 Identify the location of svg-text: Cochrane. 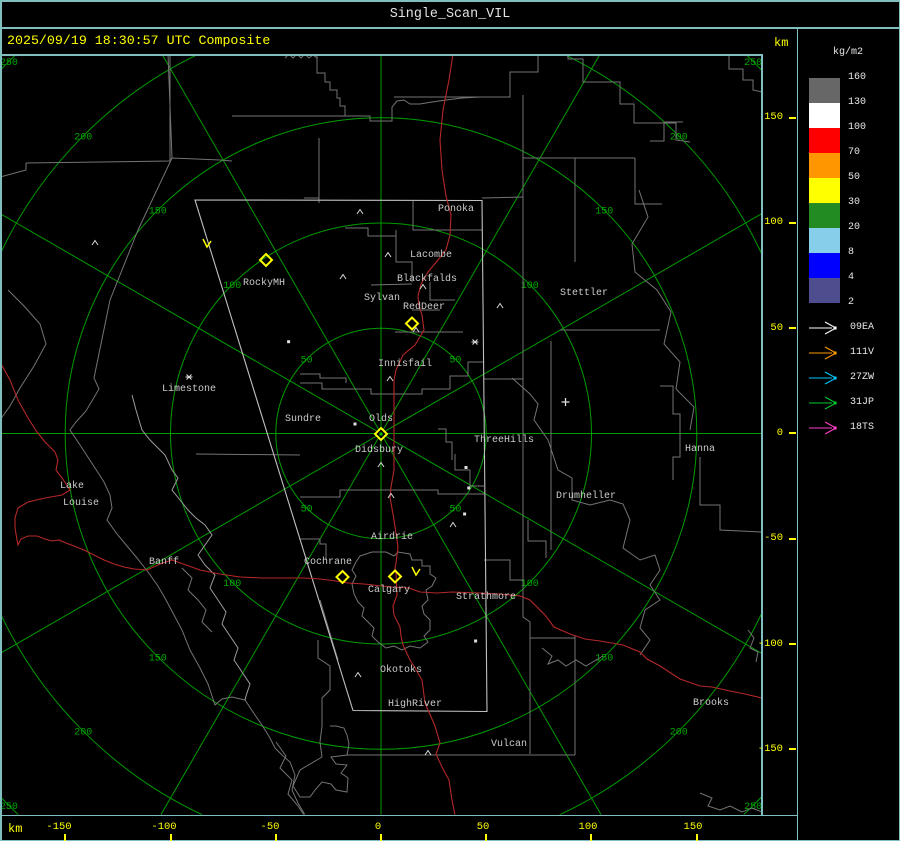
(328, 562).